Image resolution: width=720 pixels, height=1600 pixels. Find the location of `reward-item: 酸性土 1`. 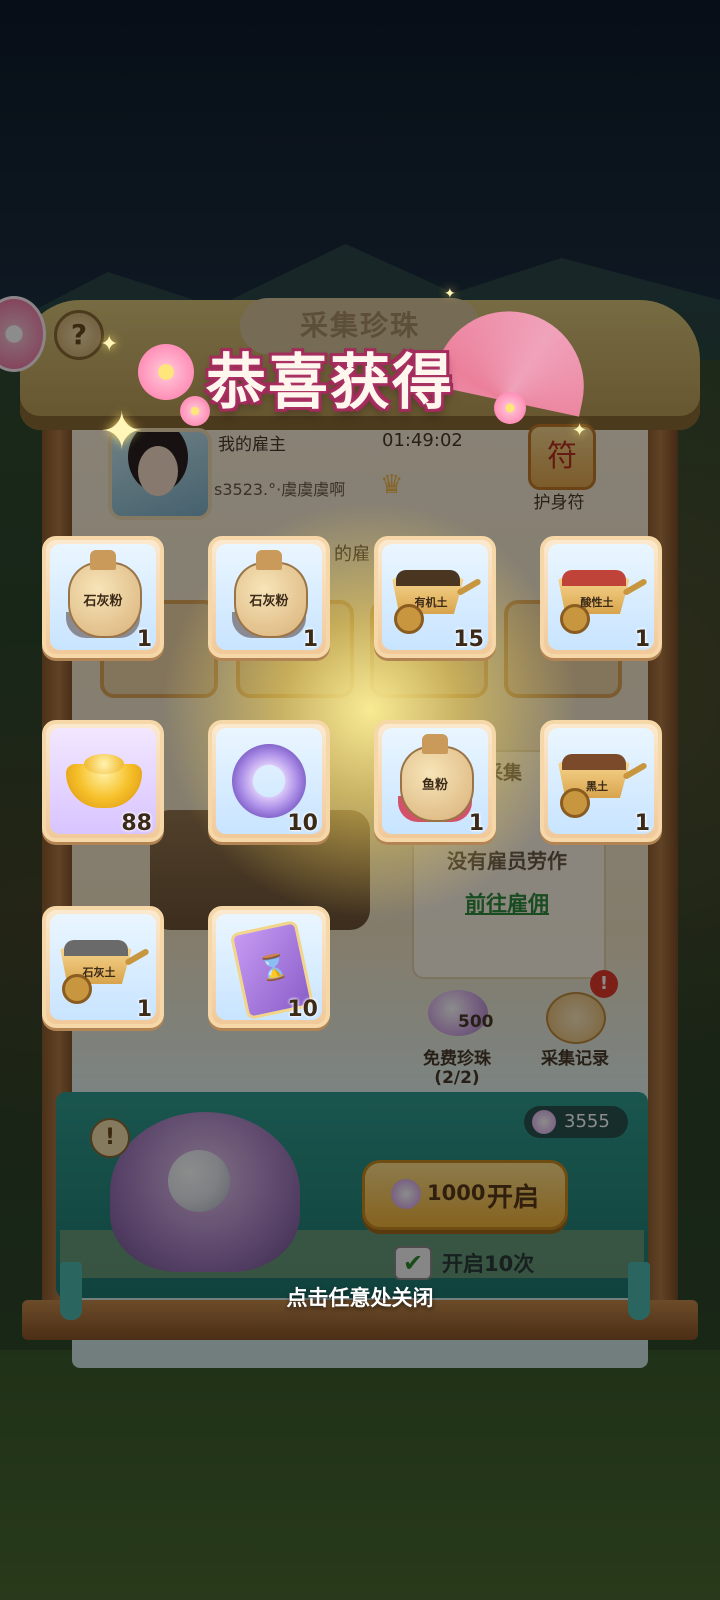

reward-item: 酸性土 1 is located at coordinates (601, 597).